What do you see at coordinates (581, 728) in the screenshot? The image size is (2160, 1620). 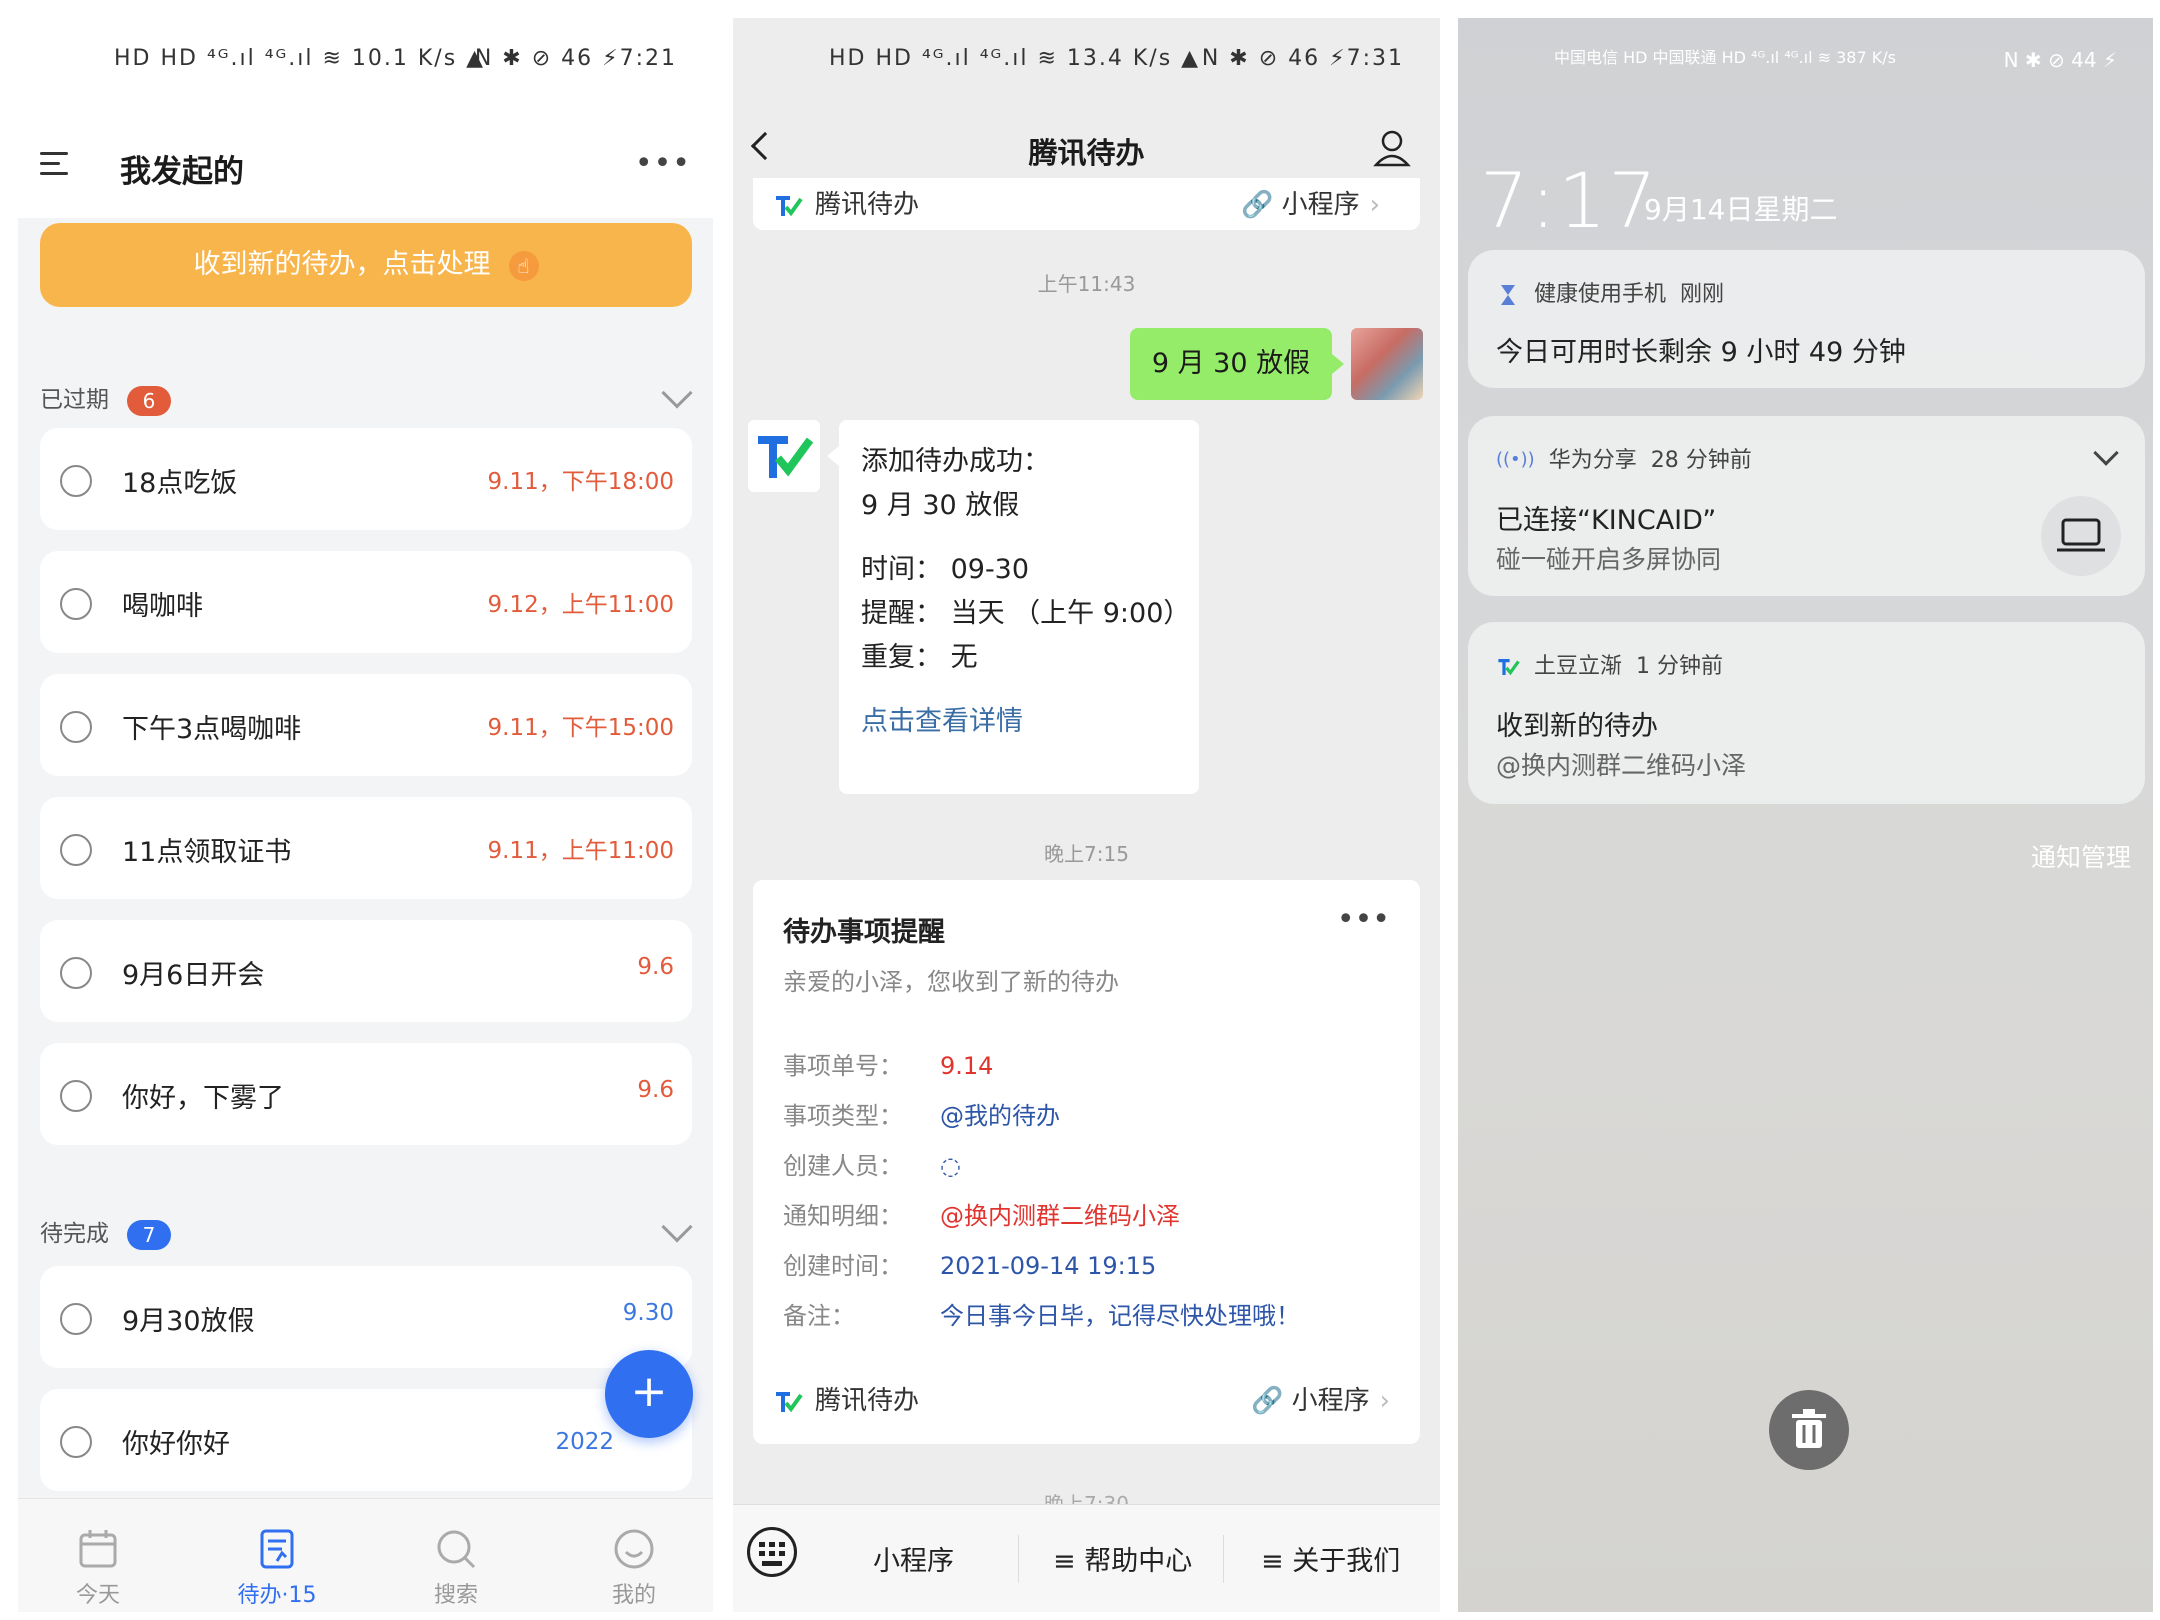 I see `task-due: 9.11，下午15:00` at bounding box center [581, 728].